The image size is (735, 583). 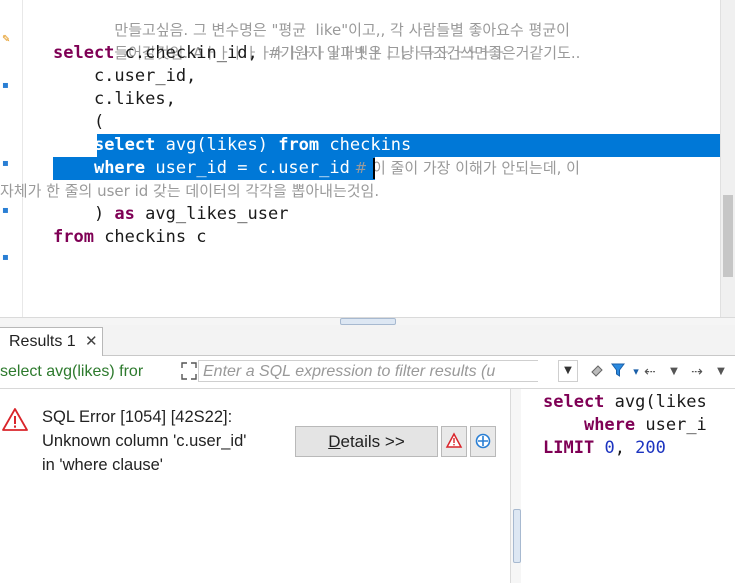 I want to click on arrow-right-icon: ⇢, so click(x=697, y=372).